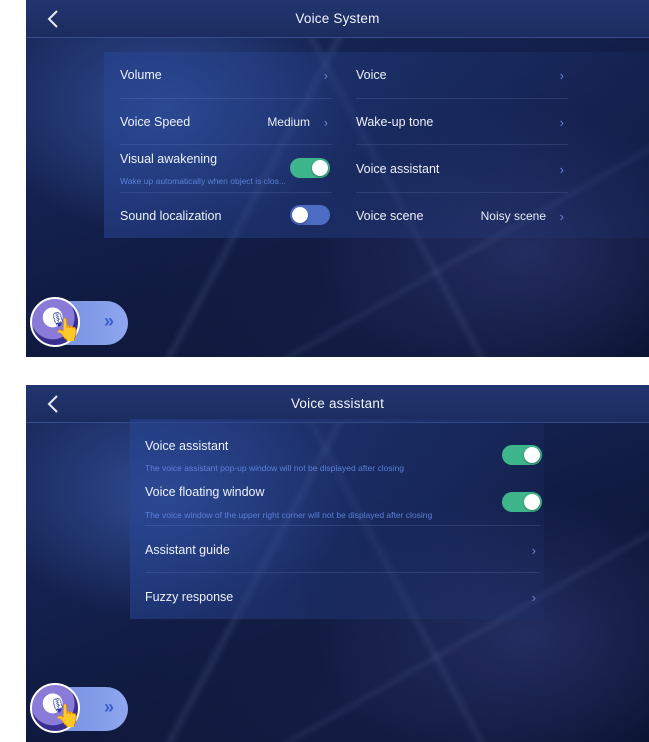 This screenshot has width=649, height=742. What do you see at coordinates (155, 122) in the screenshot?
I see `setting-label: Voice Speed` at bounding box center [155, 122].